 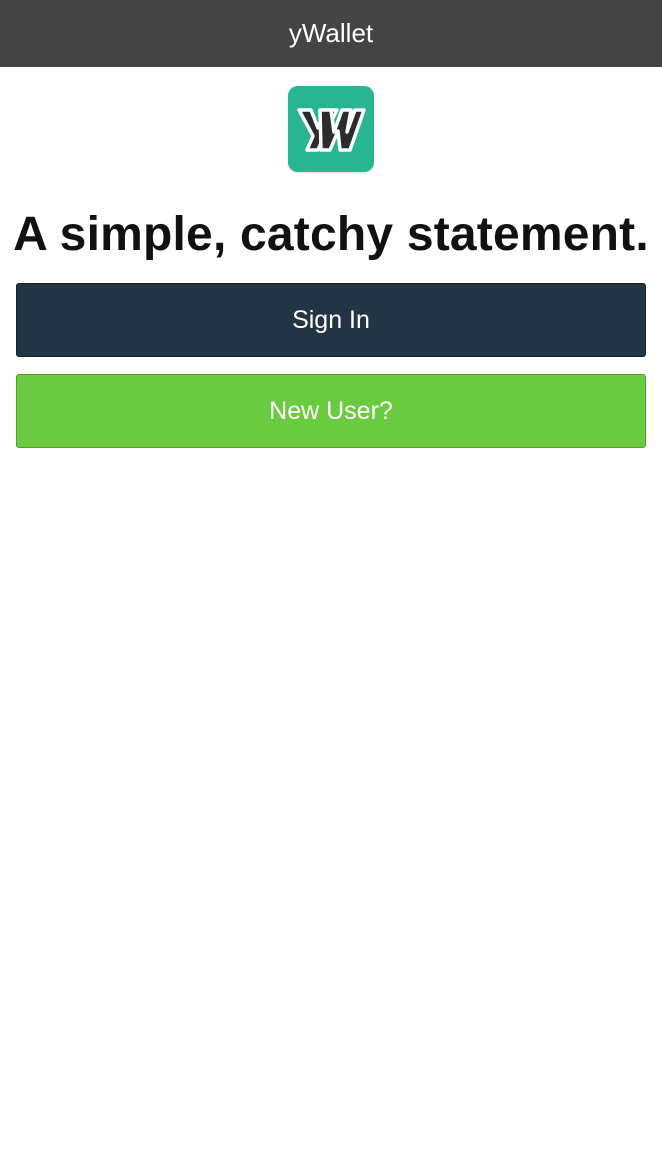 What do you see at coordinates (331, 234) in the screenshot?
I see `tagline-heading: A simple, catchy statement.` at bounding box center [331, 234].